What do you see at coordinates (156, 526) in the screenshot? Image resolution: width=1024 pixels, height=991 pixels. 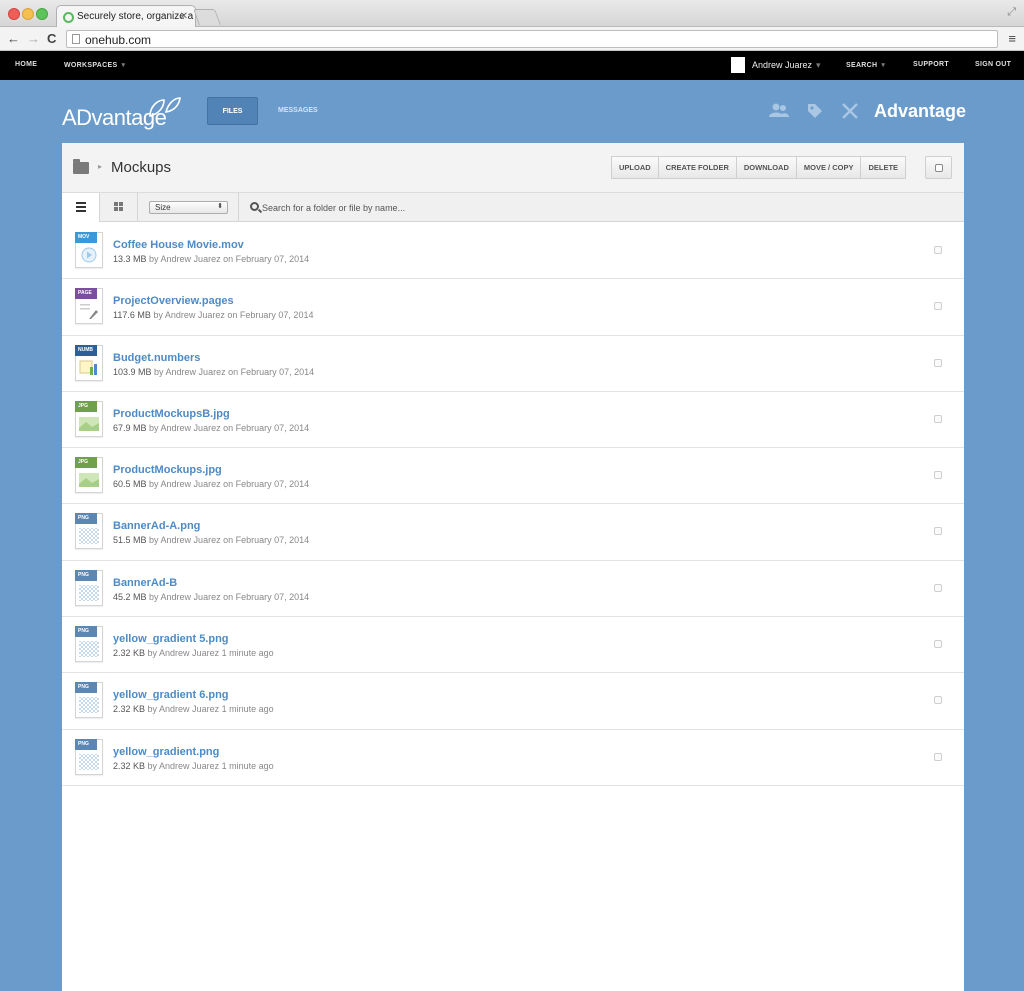 I see `file-name-link: BannerAd-A.png` at bounding box center [156, 526].